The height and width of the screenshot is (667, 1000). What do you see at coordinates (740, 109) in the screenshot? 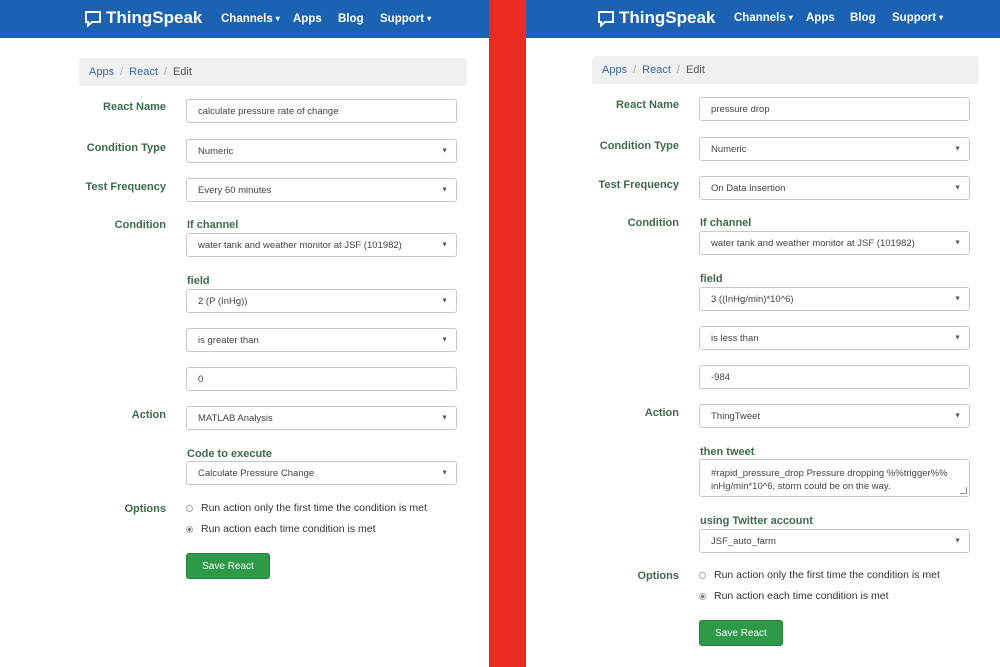
I see `react-name-value: pressure drop` at bounding box center [740, 109].